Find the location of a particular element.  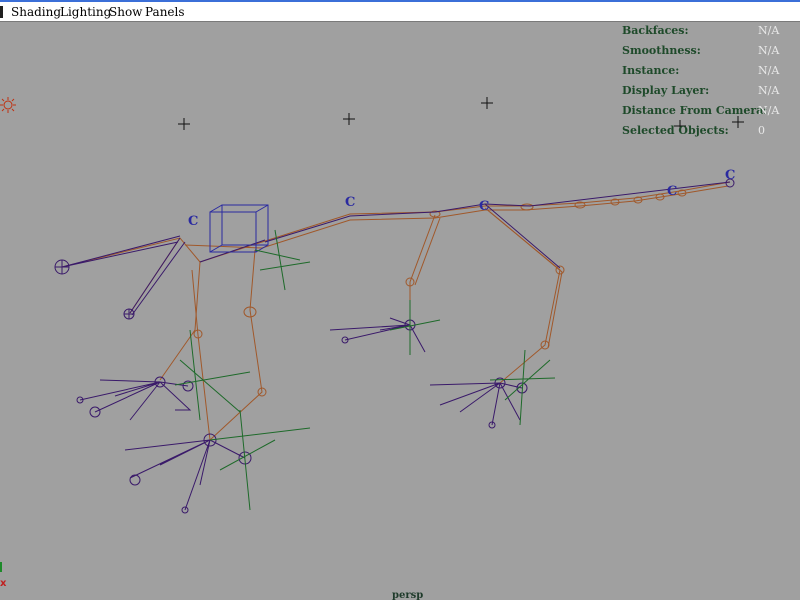

hud-label-backfaces: Backfaces: is located at coordinates (655, 30).